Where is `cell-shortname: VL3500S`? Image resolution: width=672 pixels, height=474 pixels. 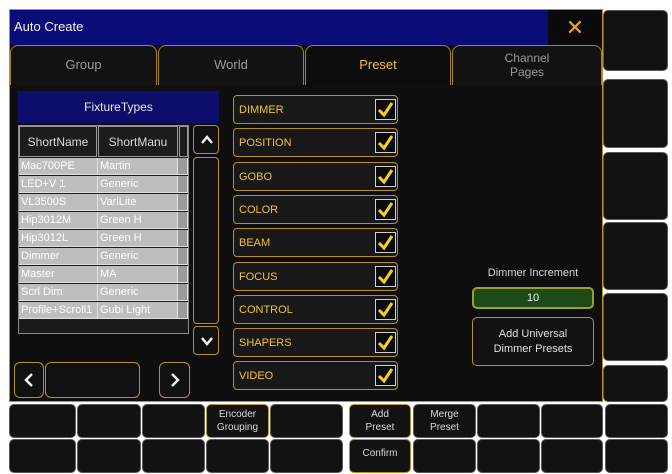
cell-shortname: VL3500S is located at coordinates (58, 202).